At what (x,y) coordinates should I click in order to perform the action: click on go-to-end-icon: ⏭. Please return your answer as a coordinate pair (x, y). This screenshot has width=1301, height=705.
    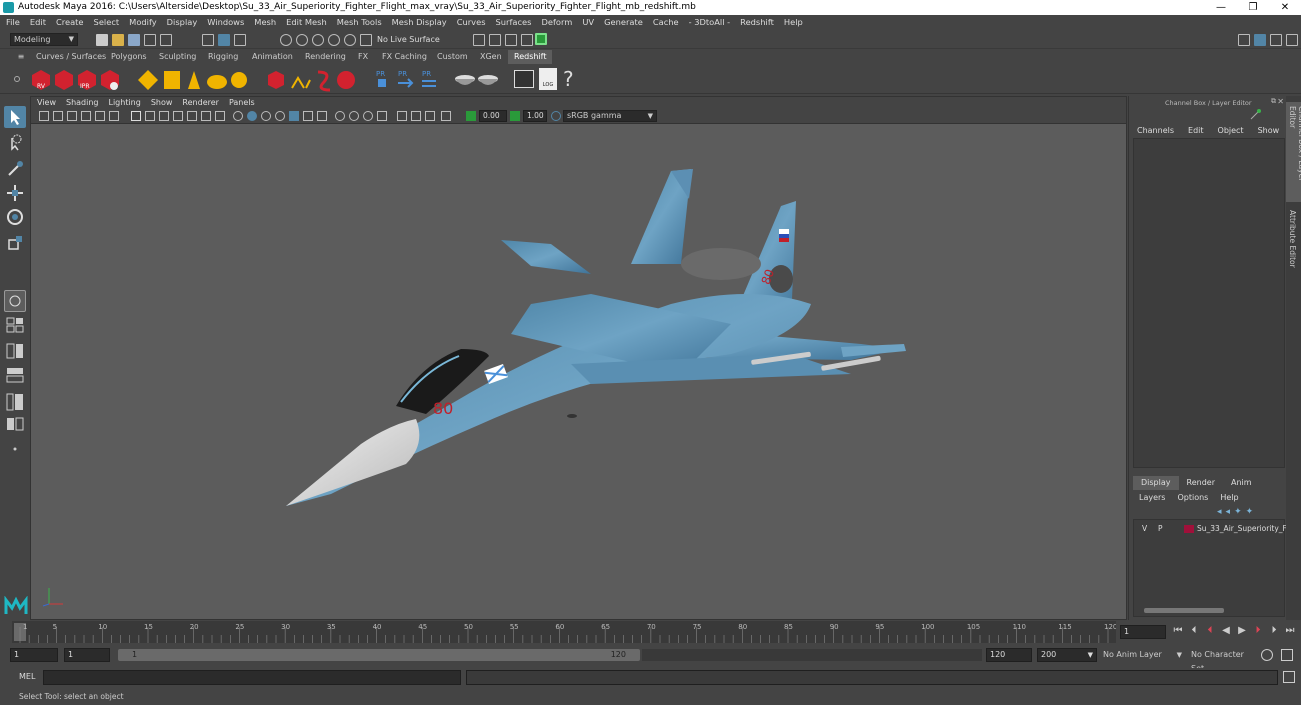
    Looking at the image, I should click on (1290, 630).